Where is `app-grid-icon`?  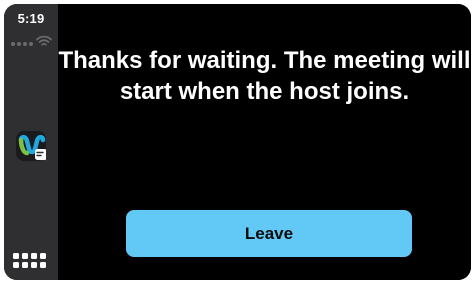 app-grid-icon is located at coordinates (29, 260).